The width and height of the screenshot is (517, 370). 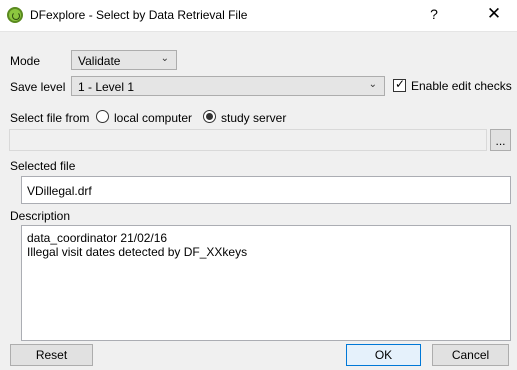 I want to click on radio-selected-dot, so click(x=209, y=116).